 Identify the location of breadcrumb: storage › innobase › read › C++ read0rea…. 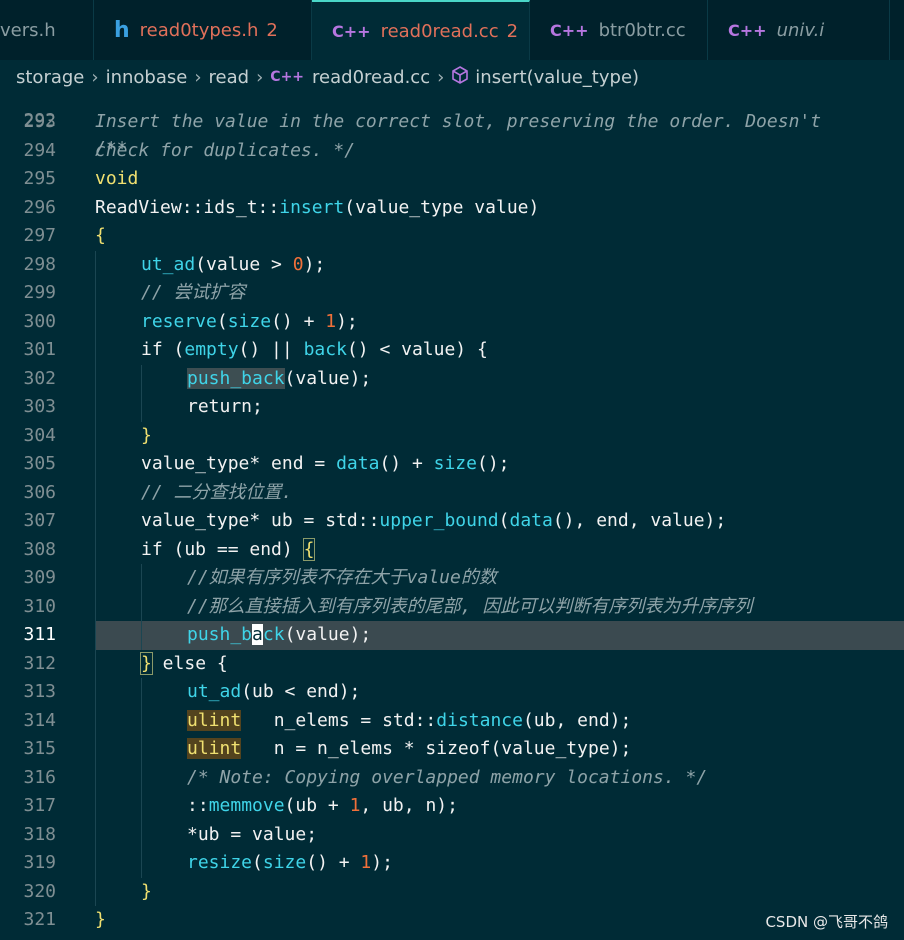
(452, 77).